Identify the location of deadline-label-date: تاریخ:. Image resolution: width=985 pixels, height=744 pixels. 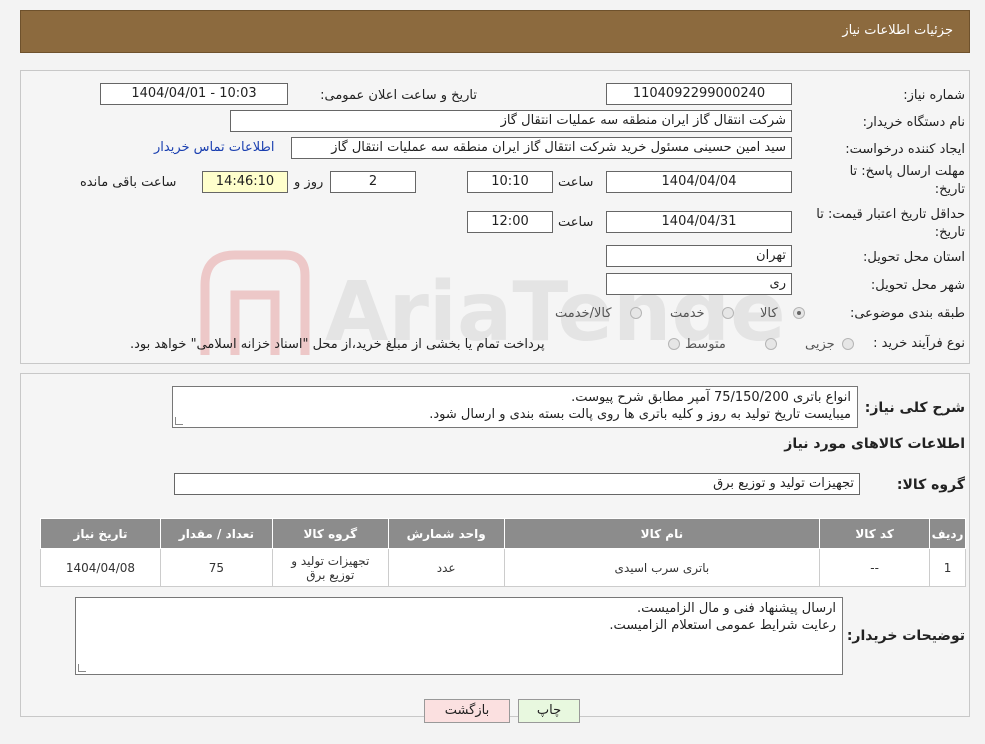
(949, 189).